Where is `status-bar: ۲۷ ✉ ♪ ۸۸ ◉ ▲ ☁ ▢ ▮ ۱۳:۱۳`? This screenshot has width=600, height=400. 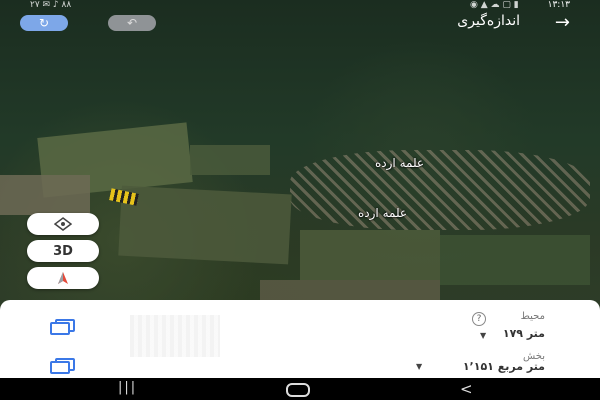 status-bar: ۲۷ ✉ ♪ ۸۸ ◉ ▲ ☁ ▢ ▮ ۱۳:۱۳ is located at coordinates (300, 6).